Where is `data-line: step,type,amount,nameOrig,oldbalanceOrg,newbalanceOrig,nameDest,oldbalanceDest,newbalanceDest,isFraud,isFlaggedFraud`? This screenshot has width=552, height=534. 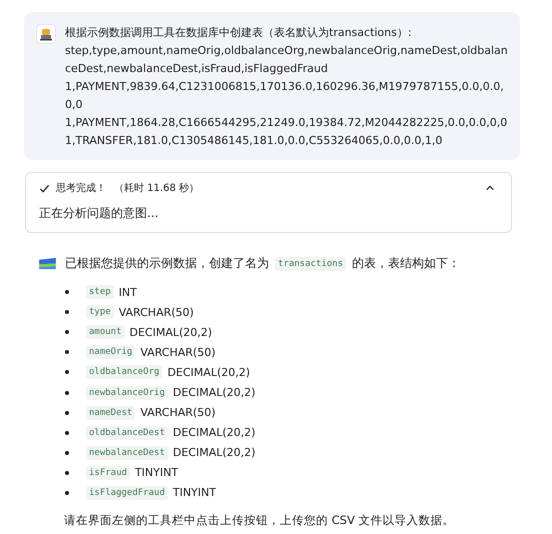 data-line: step,type,amount,nameOrig,oldbalanceOrg,newbalanceOrig,nameDest,oldbalanceDest,newbalanceDest,isFraud,isFlaggedFraud is located at coordinates (287, 60).